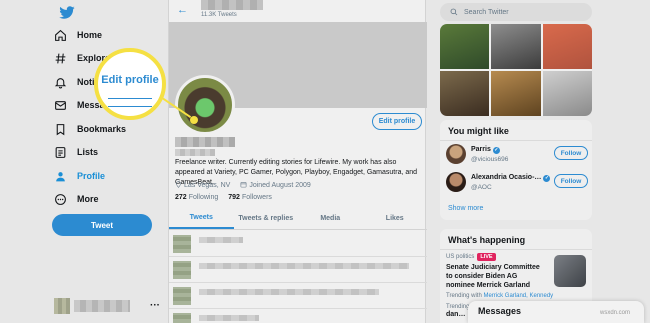  I want to click on callout-dot, so click(194, 120).